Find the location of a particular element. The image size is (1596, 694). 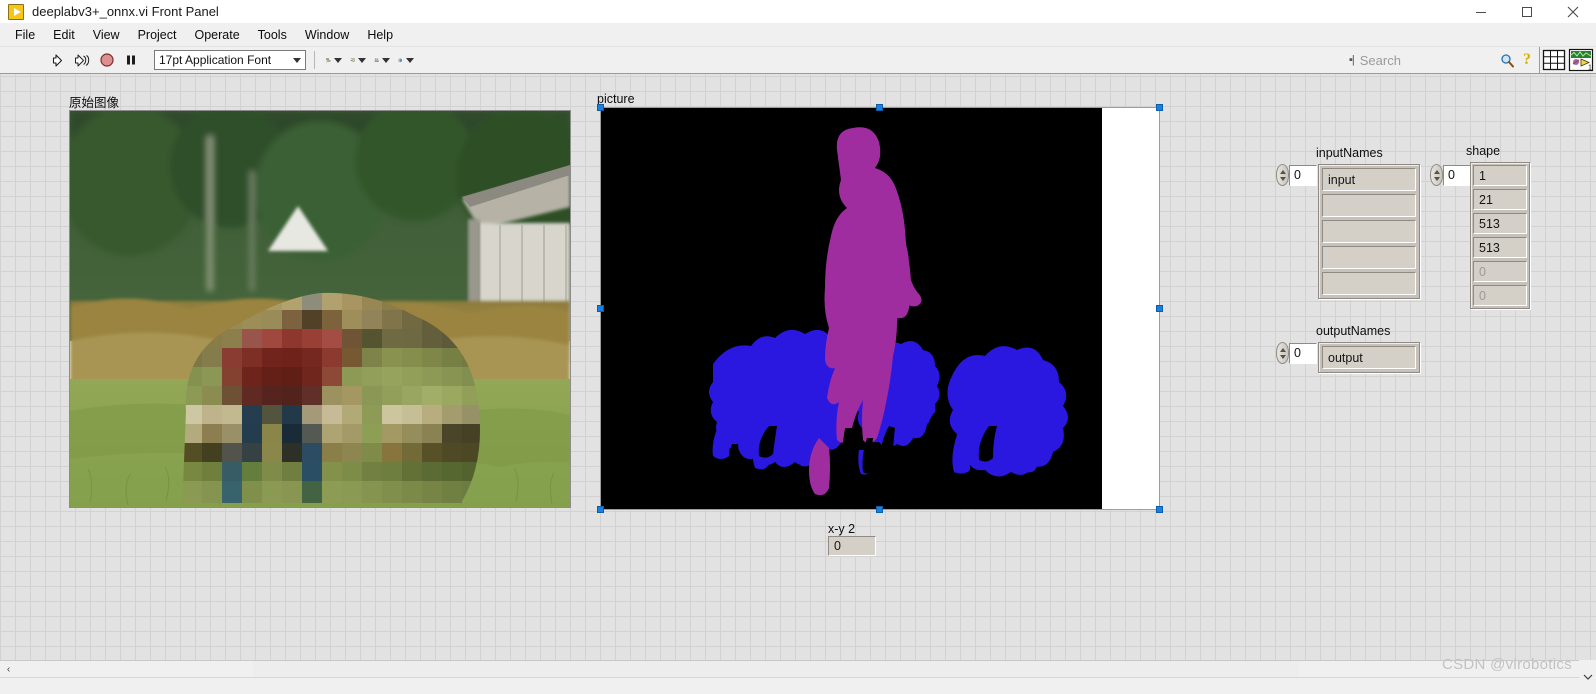

input-names-label: inputNames is located at coordinates (1349, 153).